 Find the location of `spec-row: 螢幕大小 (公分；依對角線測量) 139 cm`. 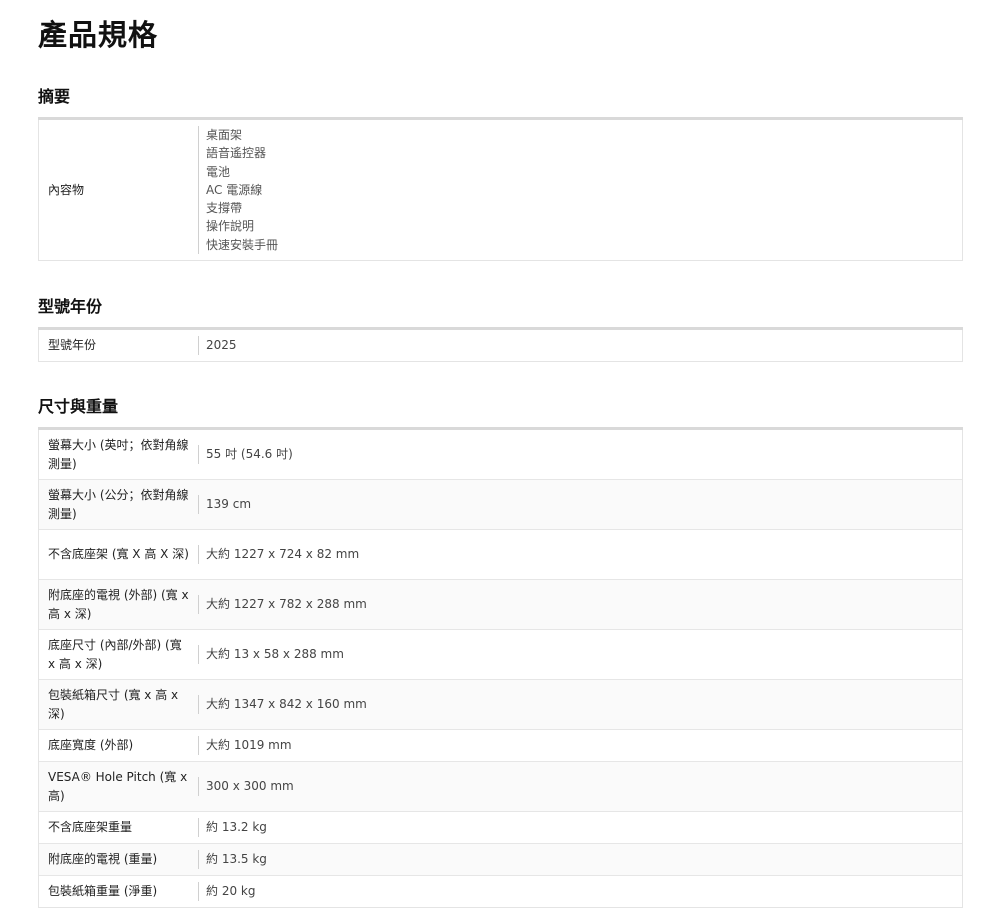

spec-row: 螢幕大小 (公分；依對角線測量) 139 cm is located at coordinates (500, 504).